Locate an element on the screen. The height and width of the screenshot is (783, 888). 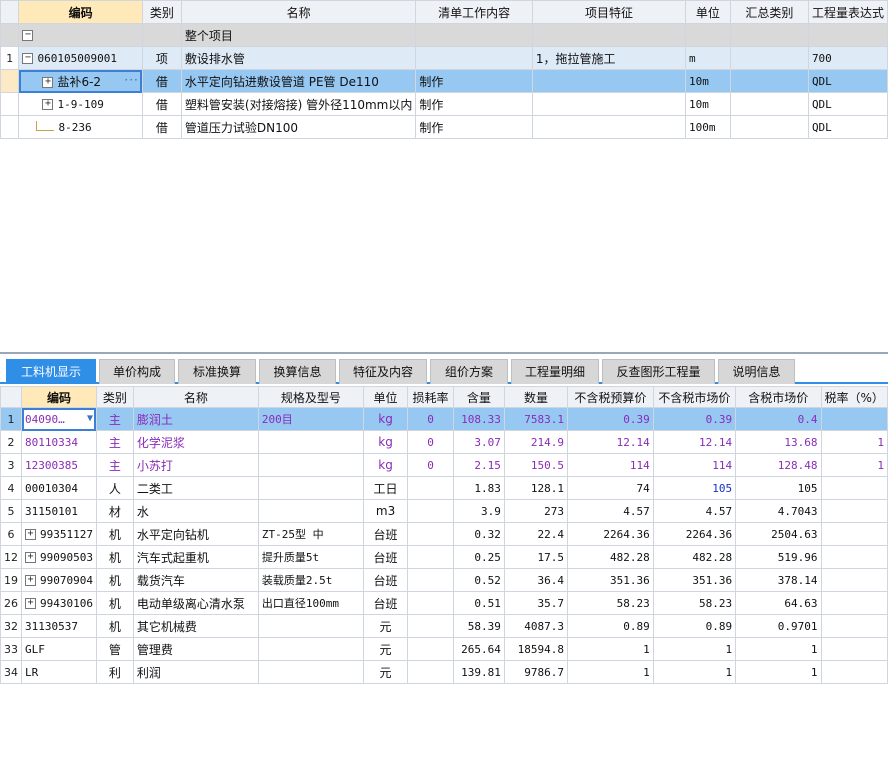
resource-code-cell: 31130537 is located at coordinates (59, 626).